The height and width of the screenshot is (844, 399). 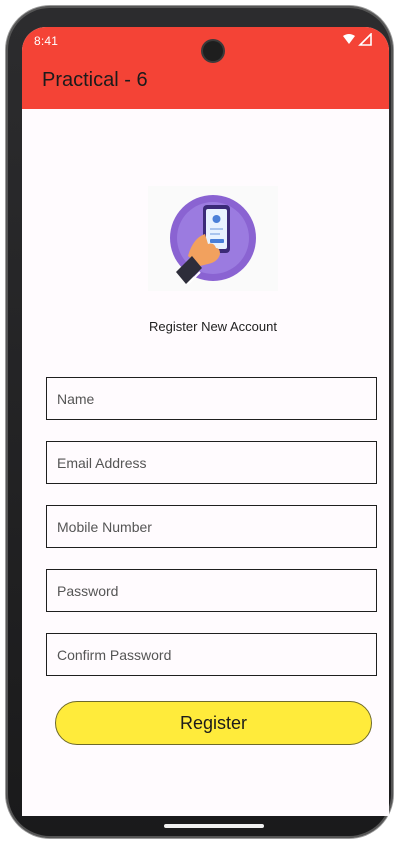 I want to click on mobile-input, so click(x=211, y=526).